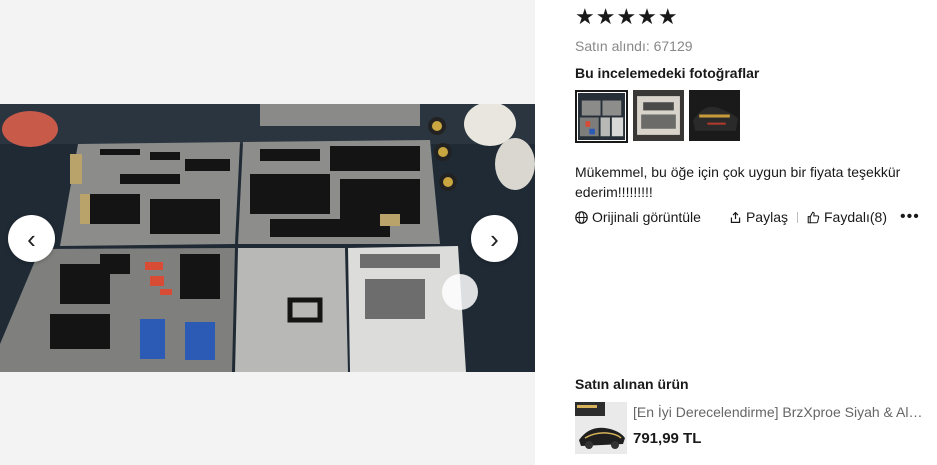  I want to click on more-icon: •••, so click(910, 217).